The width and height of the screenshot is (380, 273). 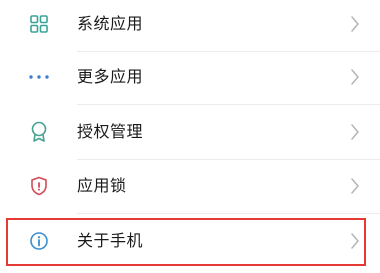 What do you see at coordinates (110, 76) in the screenshot?
I see `settings-item-label: 更多应用` at bounding box center [110, 76].